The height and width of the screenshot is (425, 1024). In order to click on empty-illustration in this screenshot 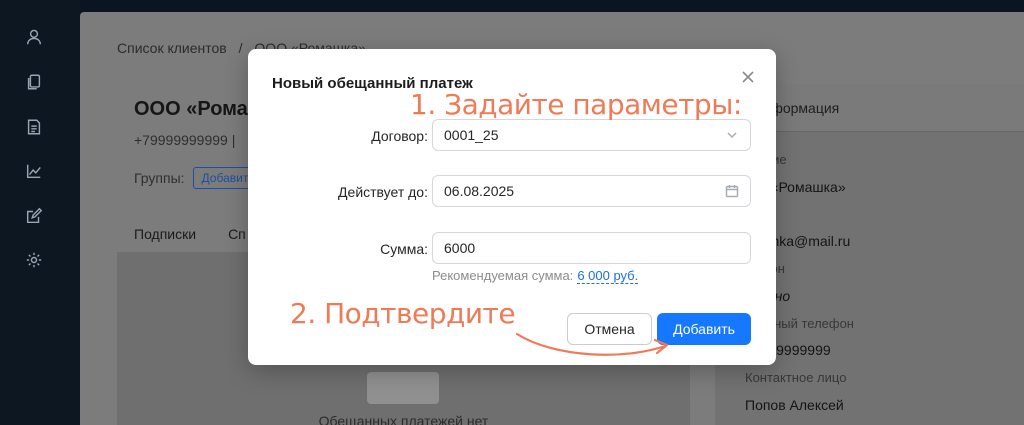, I will do `click(403, 388)`.